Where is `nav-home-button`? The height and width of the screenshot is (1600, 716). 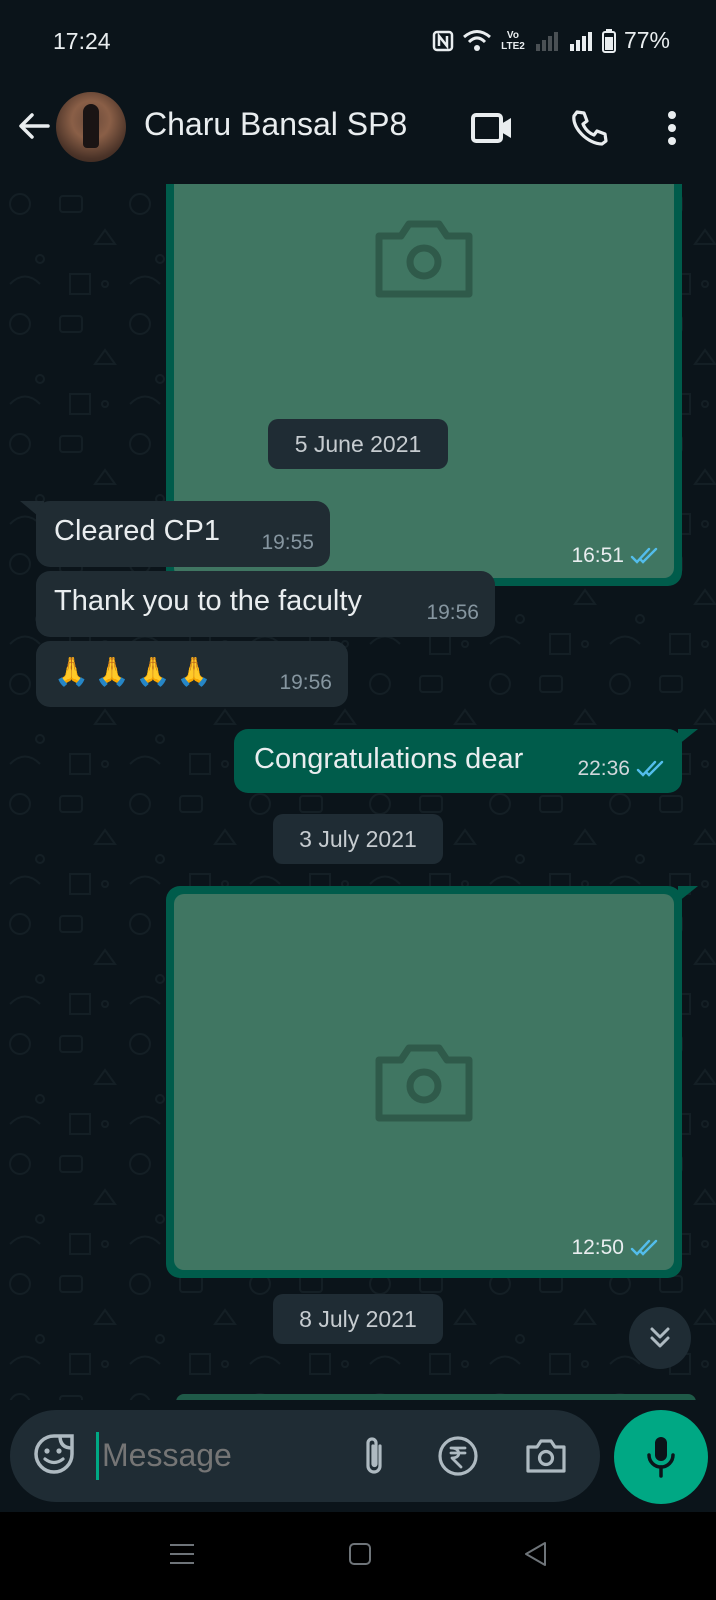 nav-home-button is located at coordinates (360, 1554).